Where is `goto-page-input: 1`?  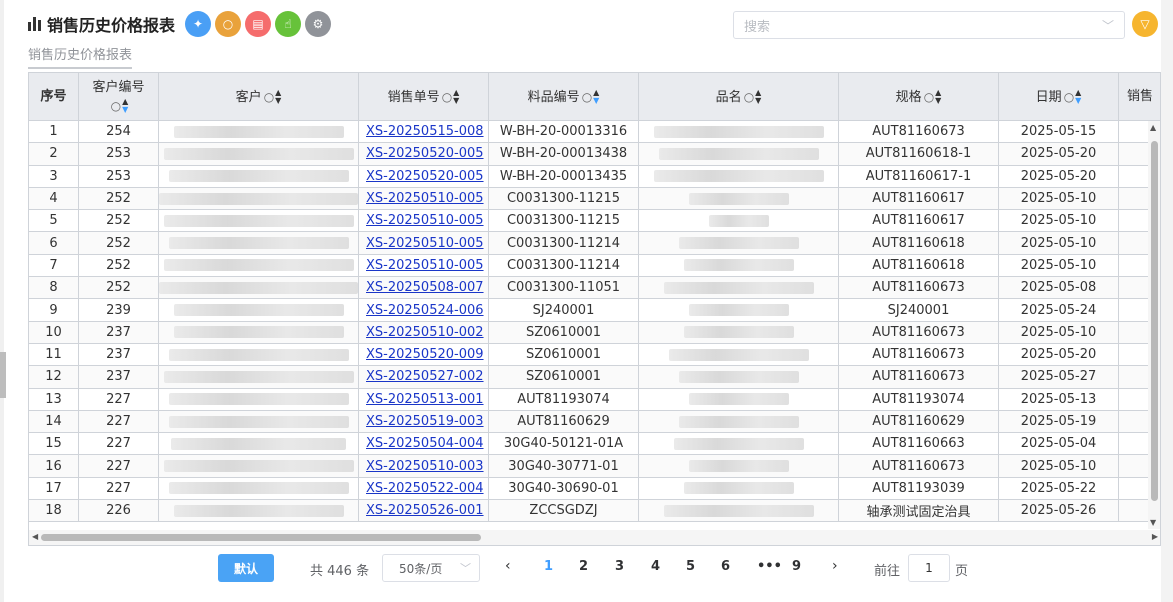
goto-page-input: 1 is located at coordinates (929, 568).